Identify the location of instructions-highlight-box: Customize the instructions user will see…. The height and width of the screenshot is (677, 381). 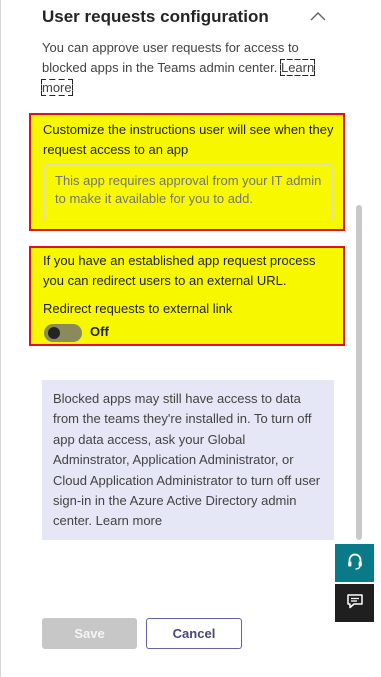
(187, 172).